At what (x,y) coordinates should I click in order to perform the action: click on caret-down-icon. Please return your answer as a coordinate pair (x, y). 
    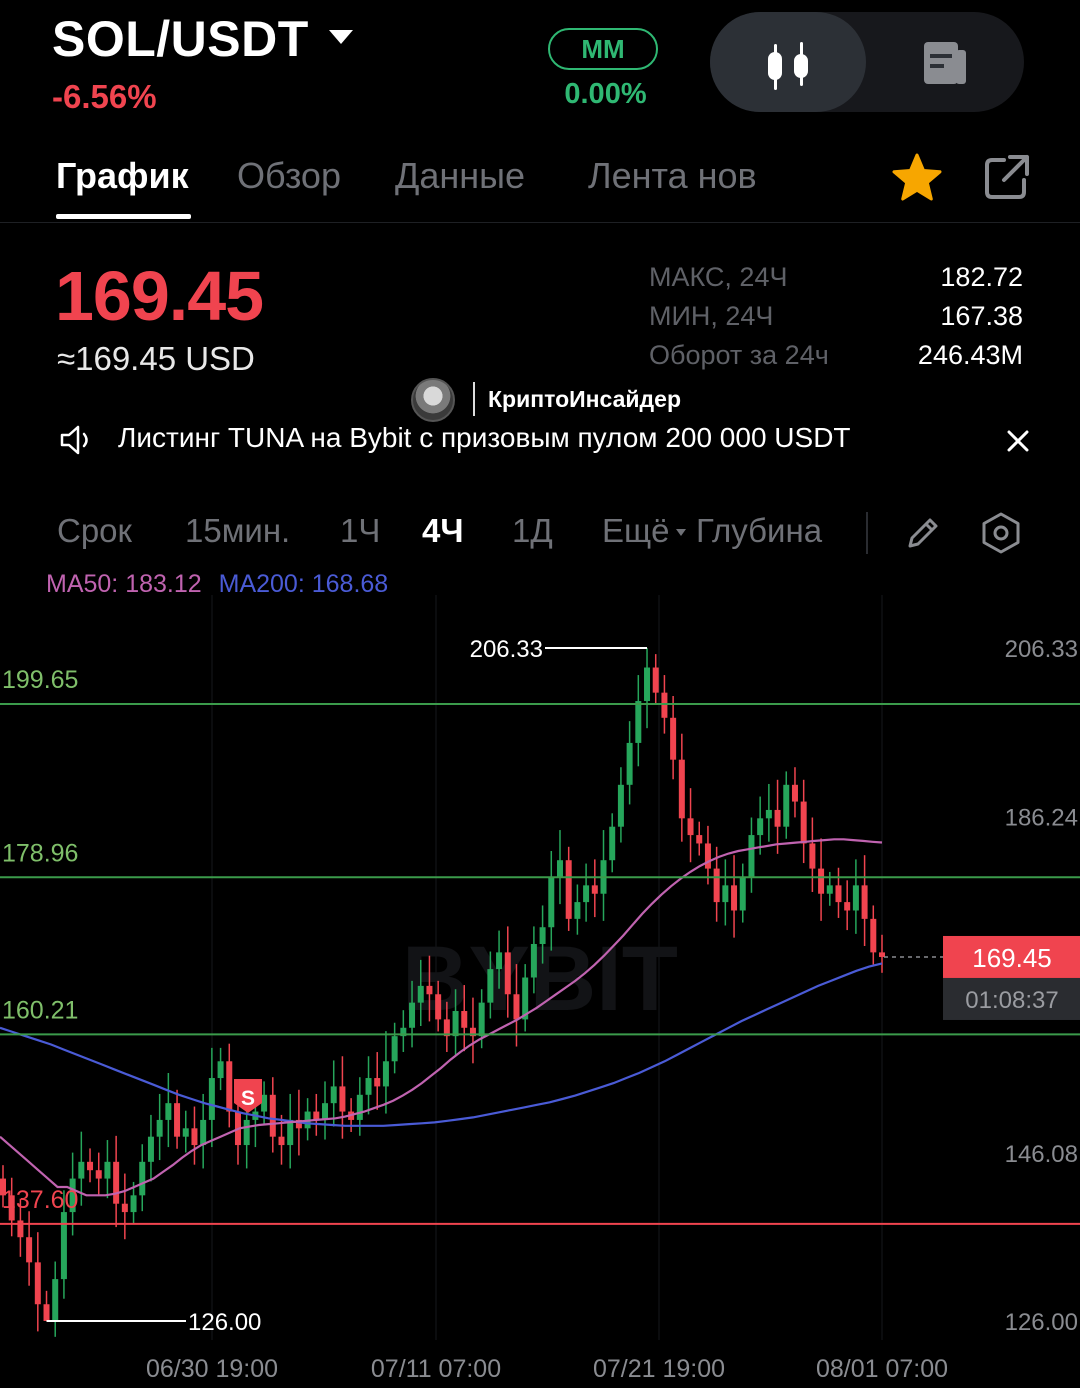
    Looking at the image, I should click on (681, 532).